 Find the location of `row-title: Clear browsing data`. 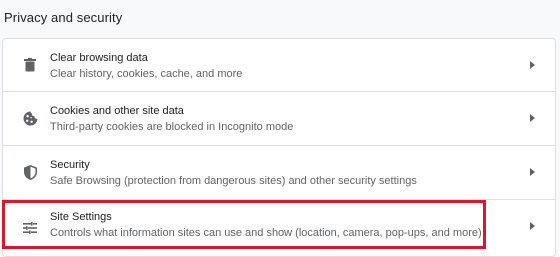

row-title: Clear browsing data is located at coordinates (99, 58).